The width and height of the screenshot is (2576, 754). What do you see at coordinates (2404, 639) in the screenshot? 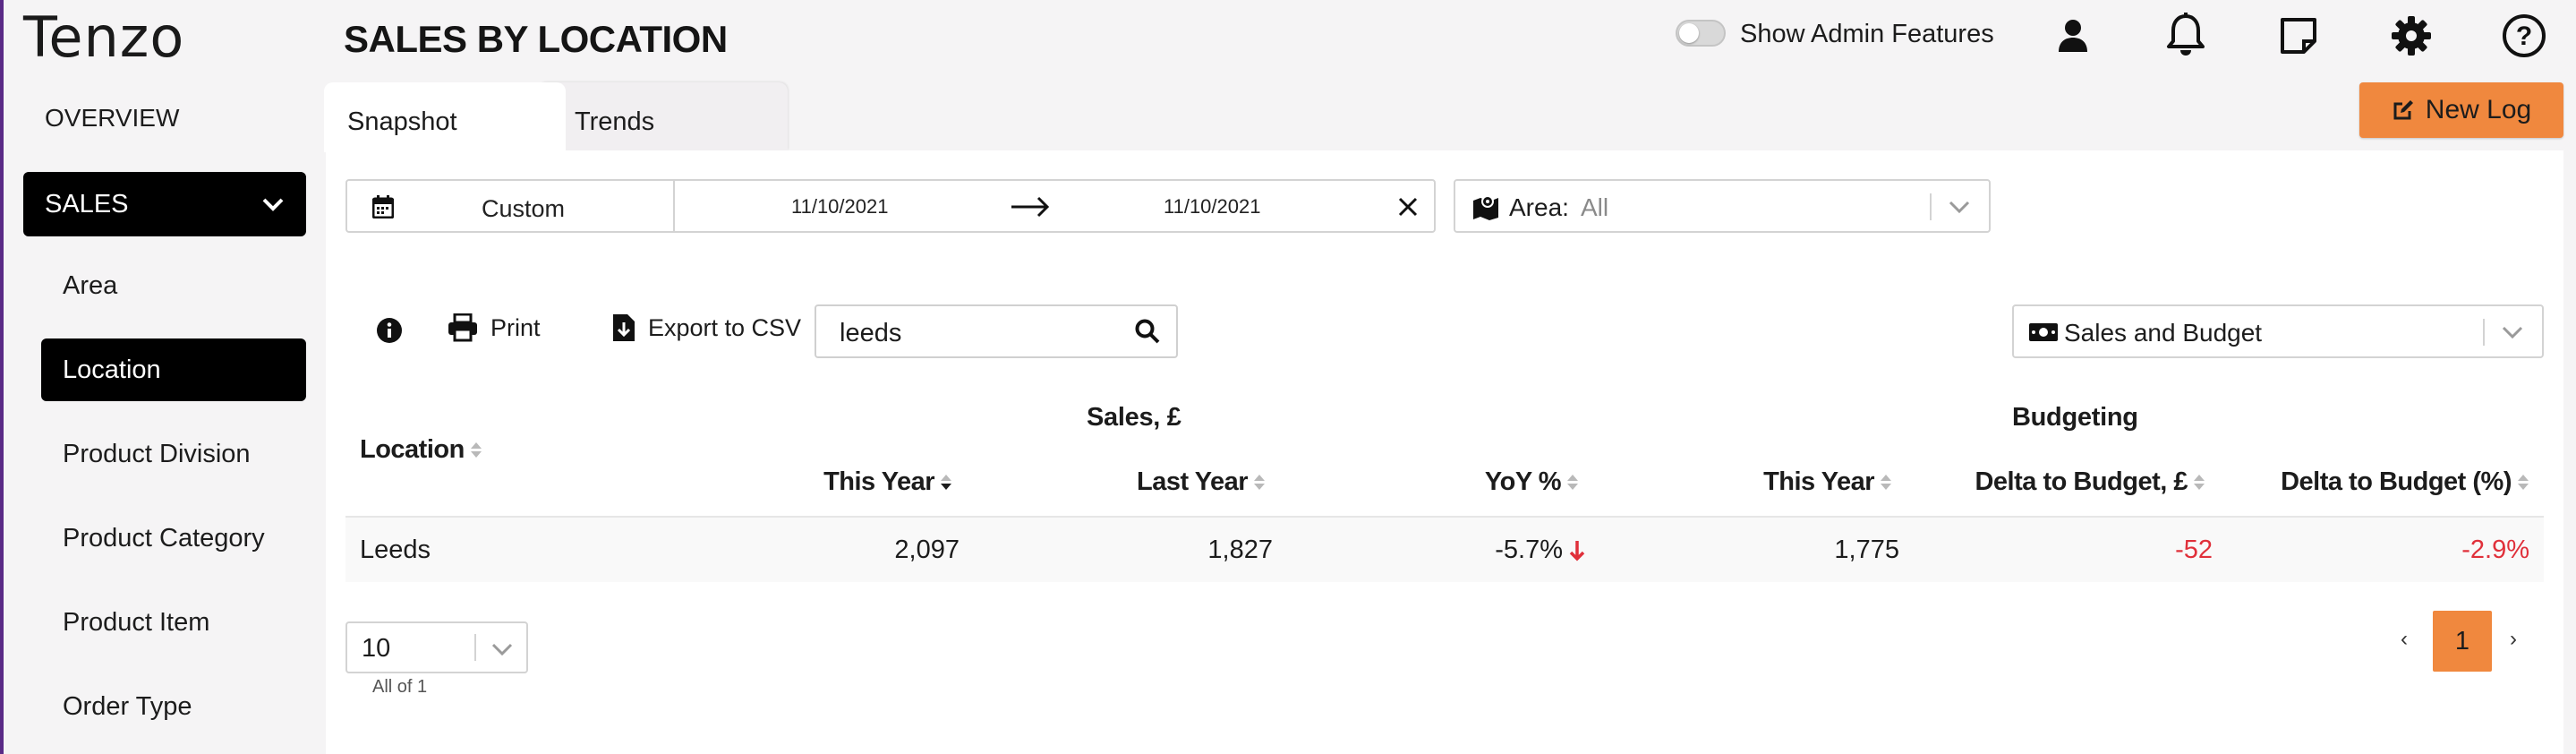
I see `prev-page-button: ‹` at bounding box center [2404, 639].